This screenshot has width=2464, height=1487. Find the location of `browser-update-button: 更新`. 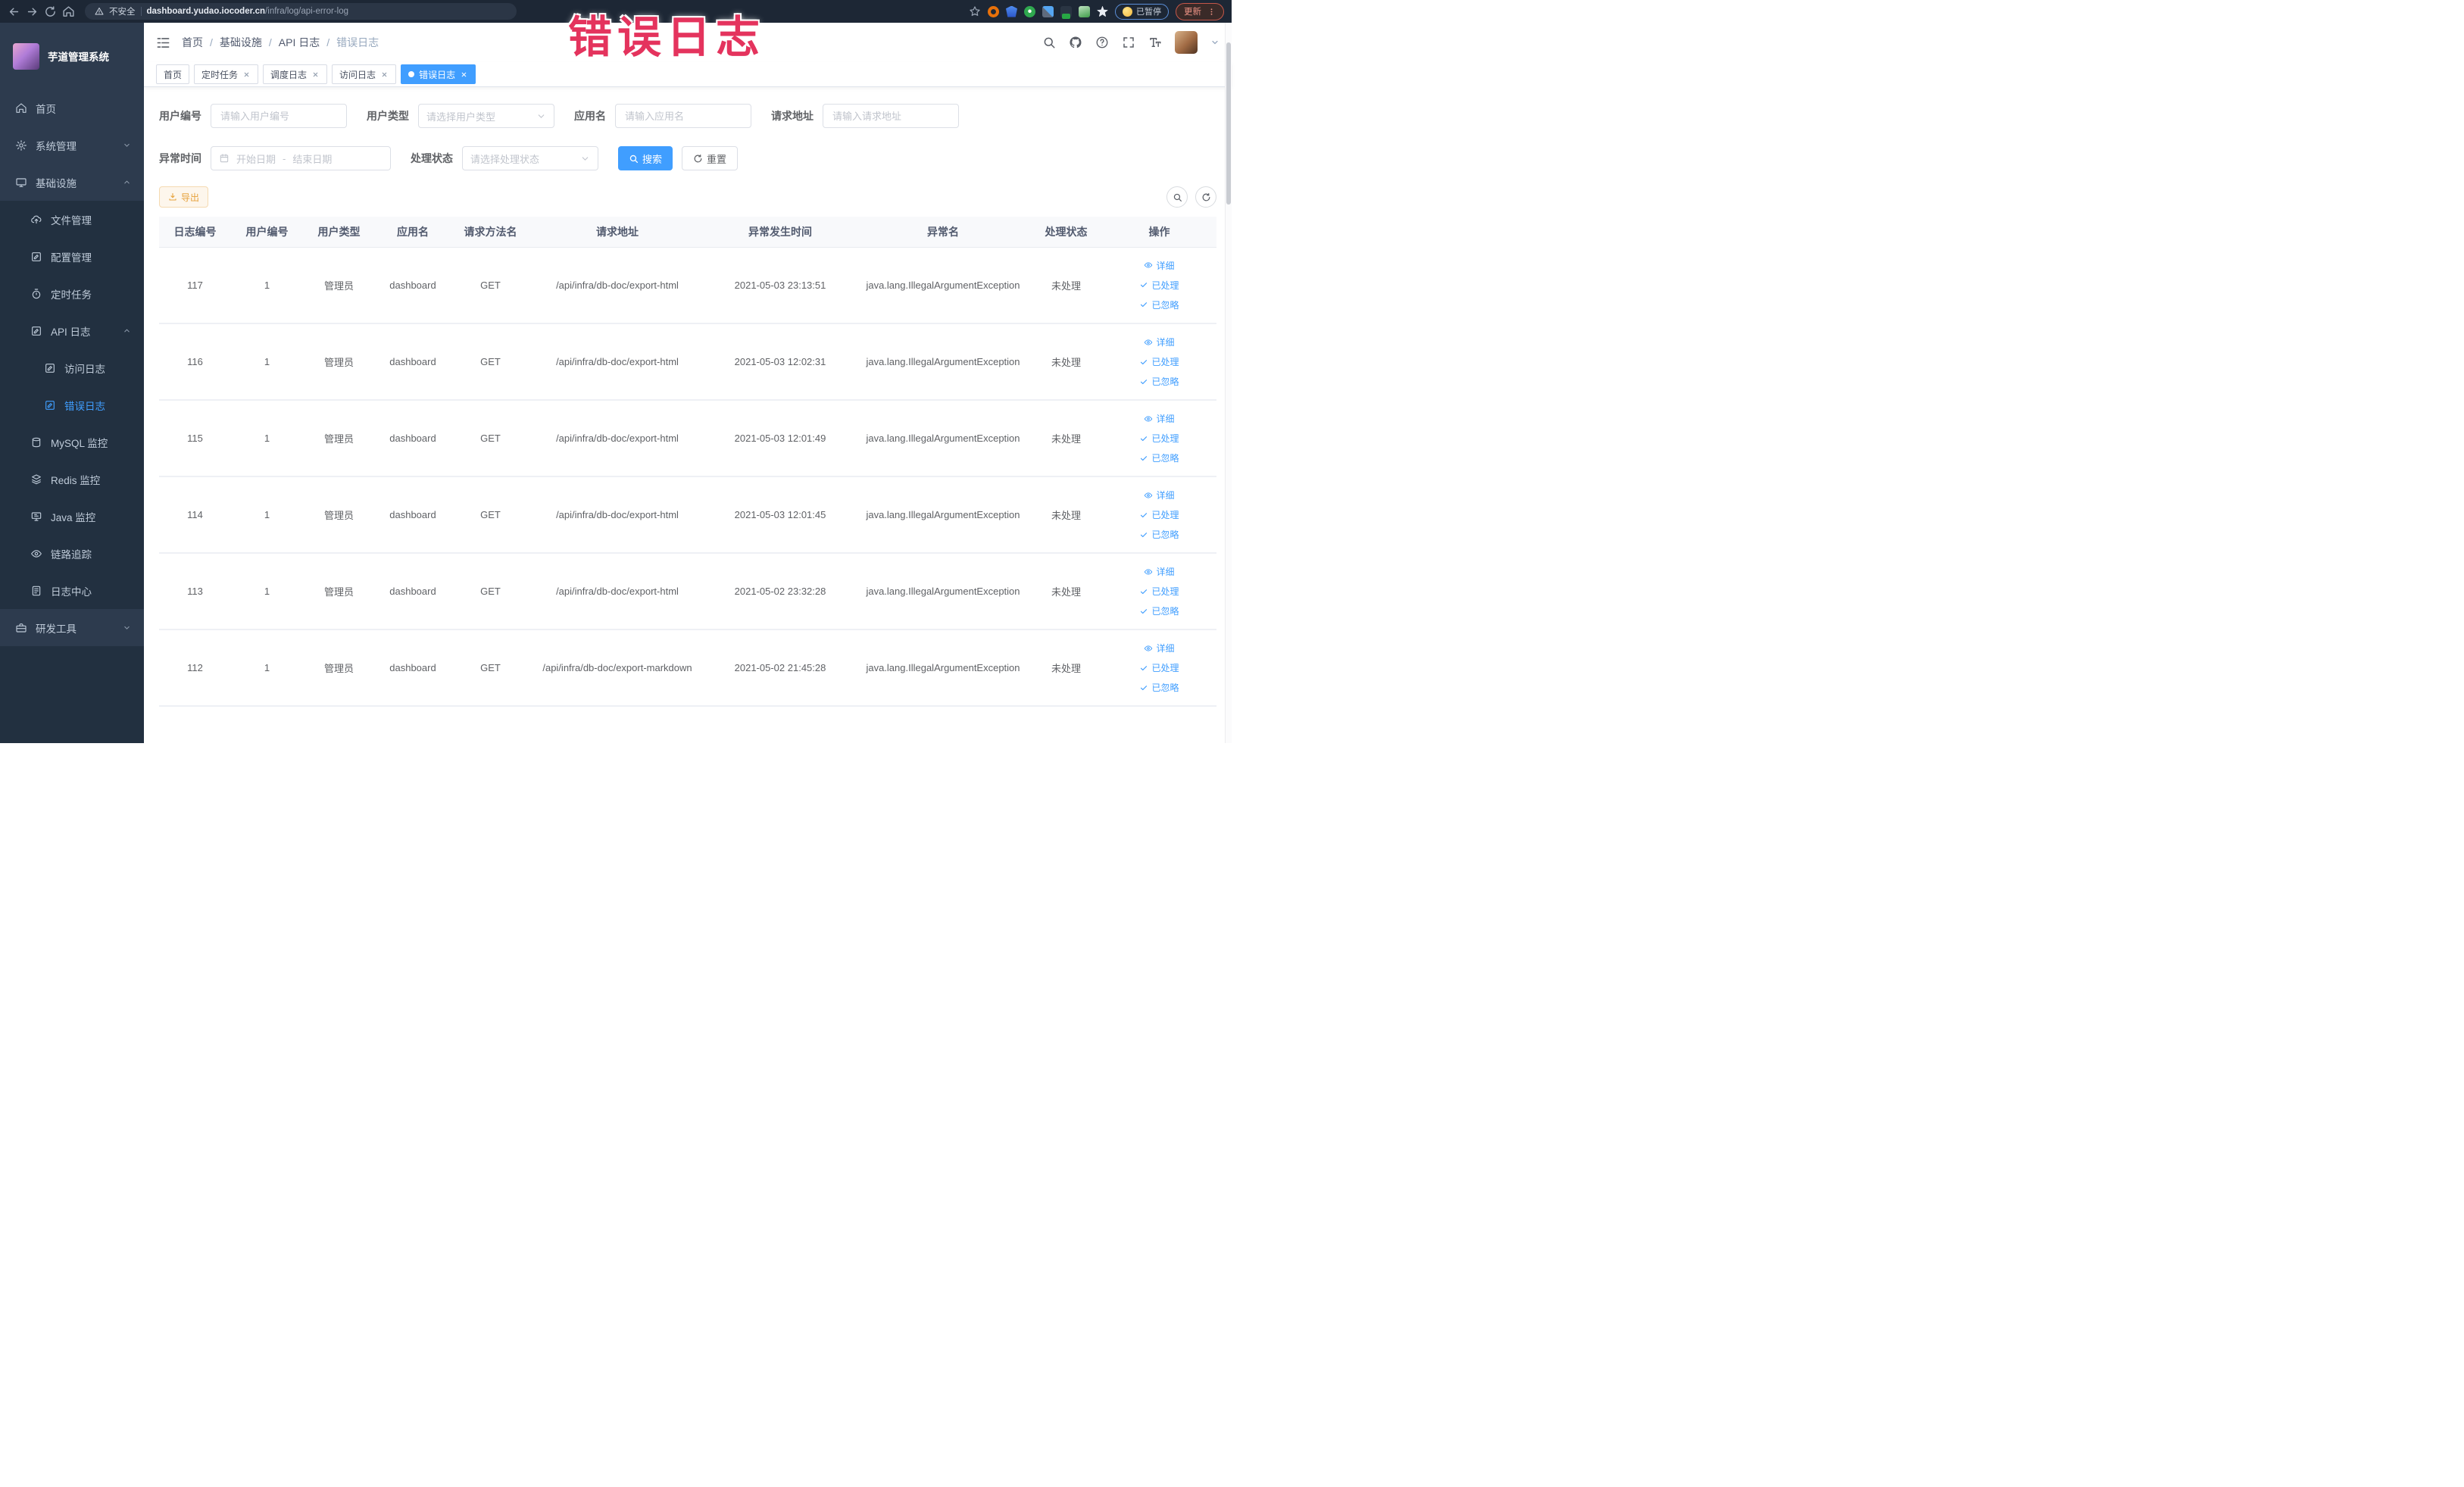

browser-update-button: 更新 is located at coordinates (1200, 11).